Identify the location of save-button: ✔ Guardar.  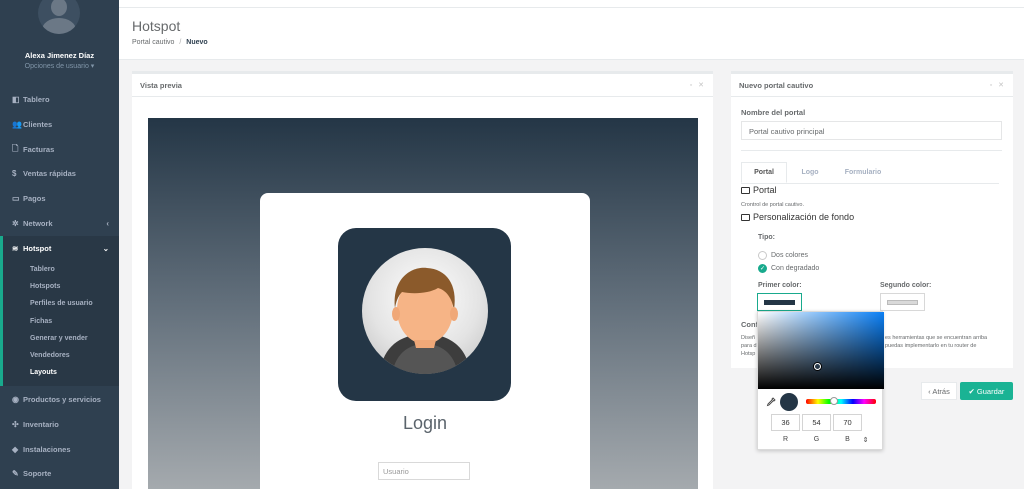
(986, 391).